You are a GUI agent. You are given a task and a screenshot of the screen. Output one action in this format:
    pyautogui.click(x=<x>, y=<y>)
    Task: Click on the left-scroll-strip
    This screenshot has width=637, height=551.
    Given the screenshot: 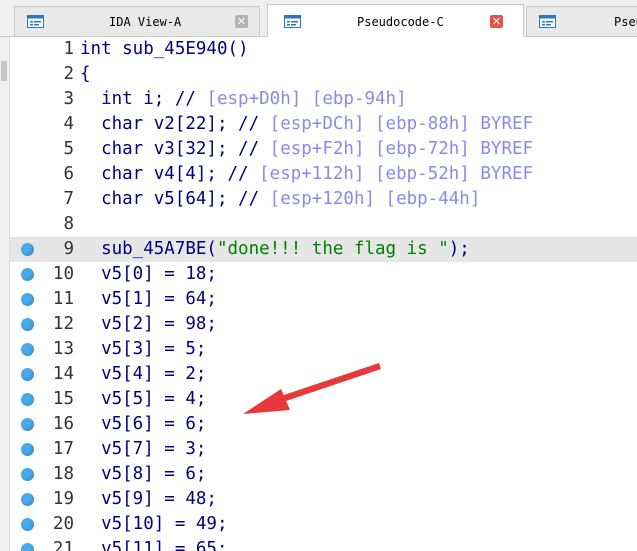 What is the action you would take?
    pyautogui.click(x=5, y=294)
    